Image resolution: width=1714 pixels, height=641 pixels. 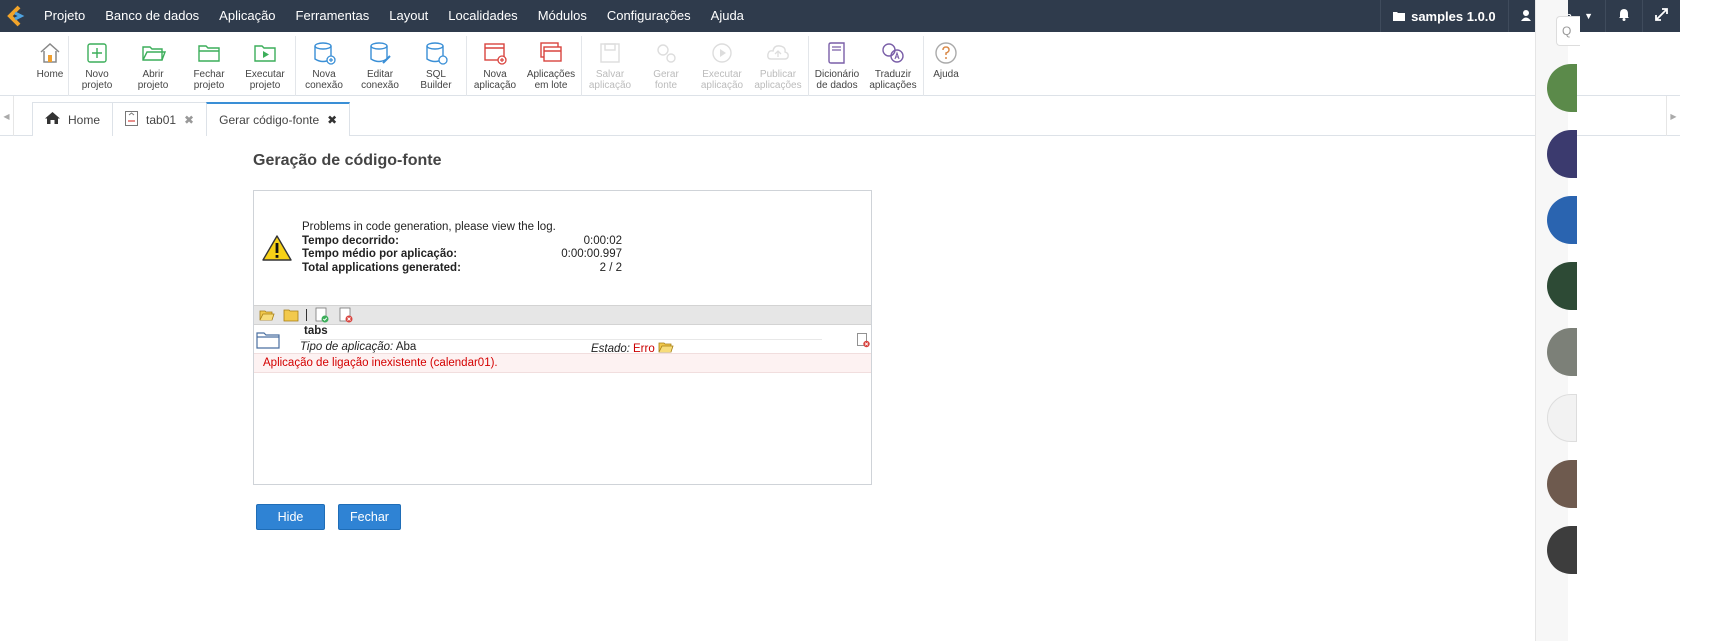 I want to click on executar-aplicacao-button: Executar aplicação, so click(x=722, y=66).